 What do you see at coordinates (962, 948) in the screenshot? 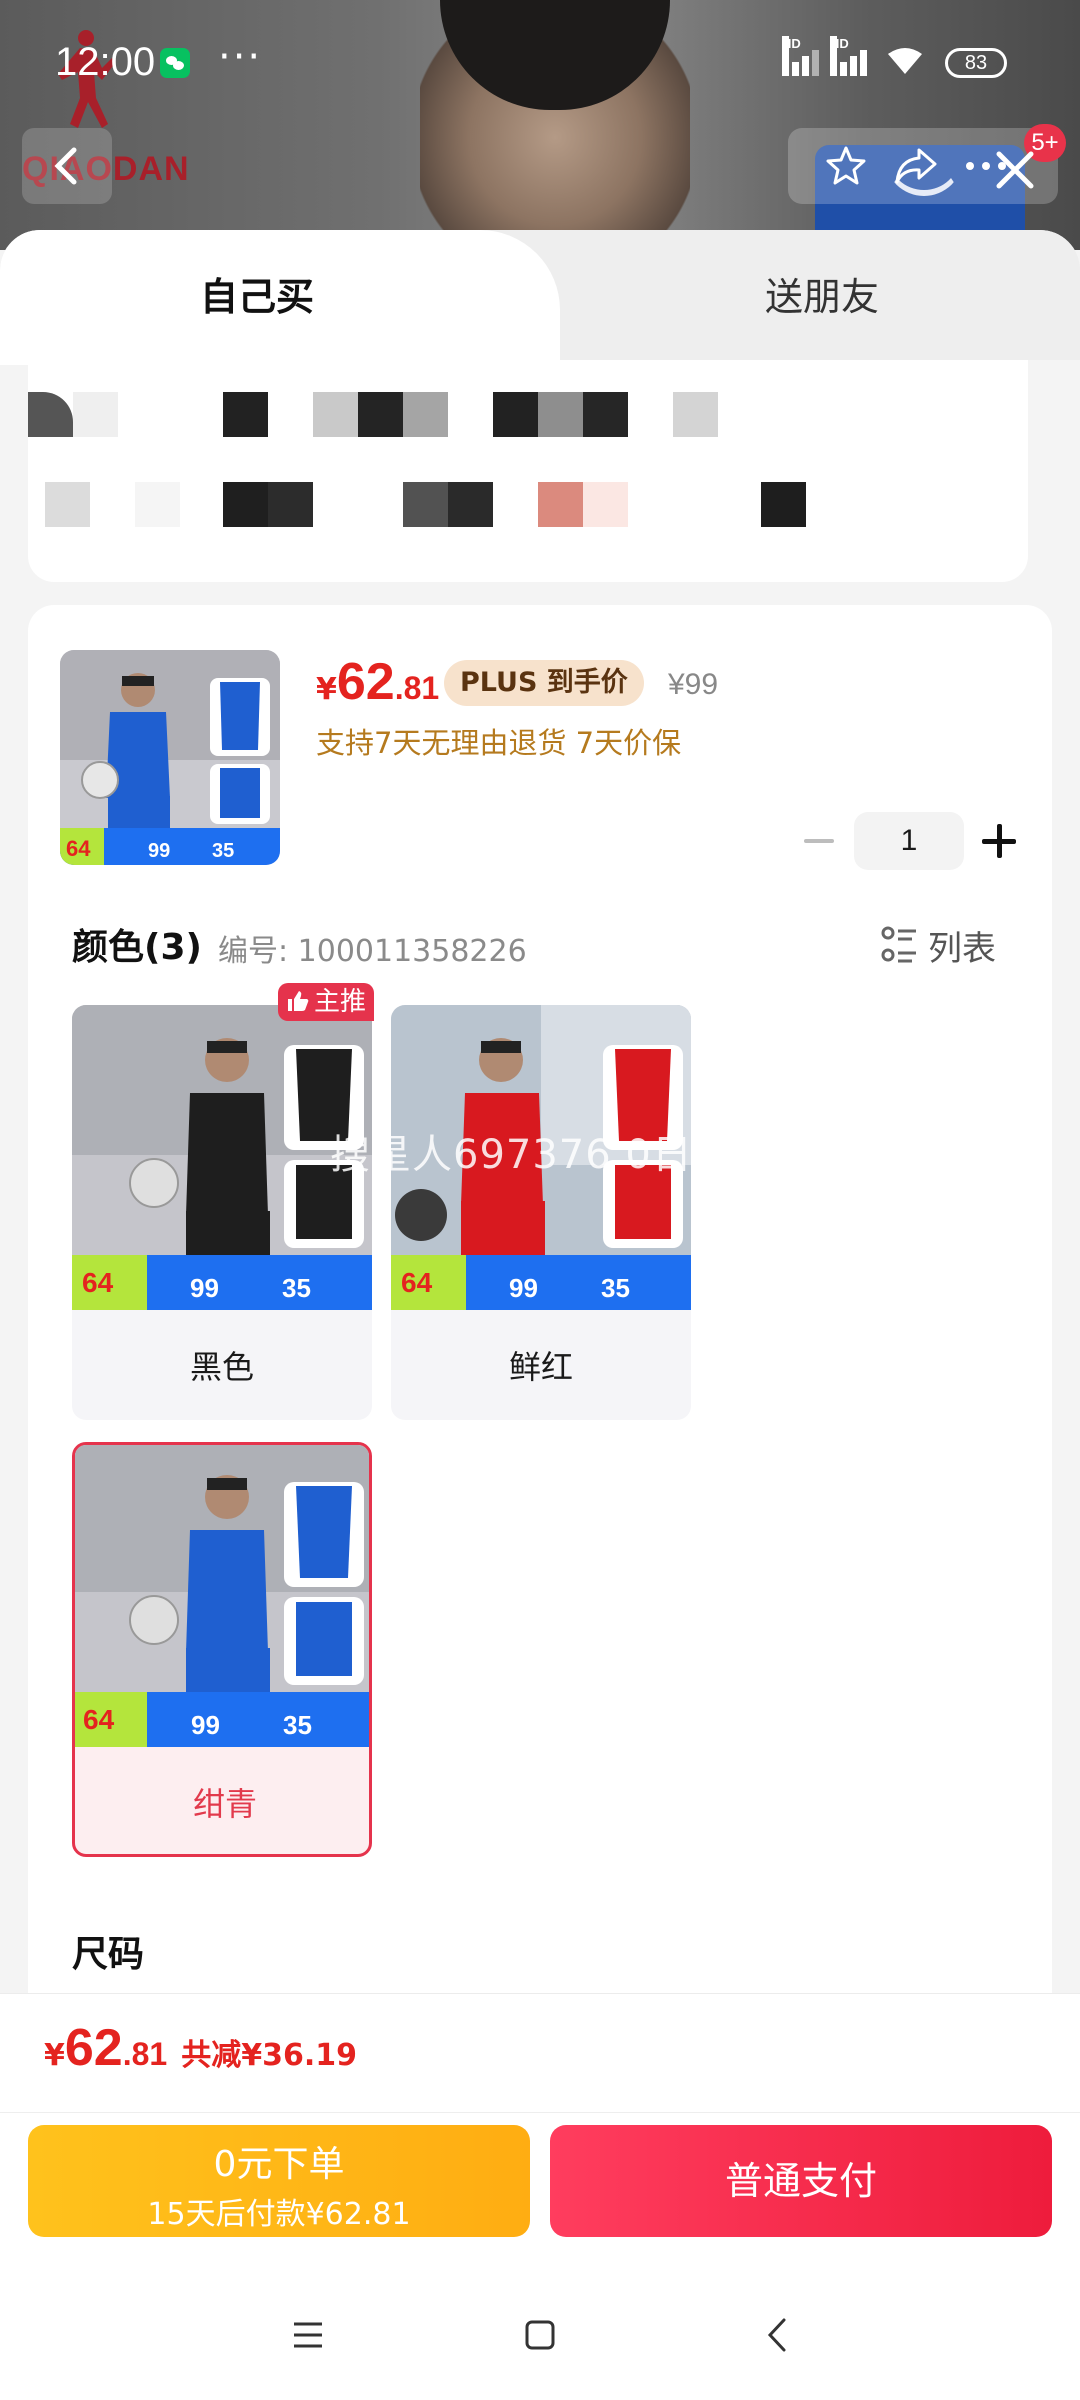
I see `list-toggle-label: 列表` at bounding box center [962, 948].